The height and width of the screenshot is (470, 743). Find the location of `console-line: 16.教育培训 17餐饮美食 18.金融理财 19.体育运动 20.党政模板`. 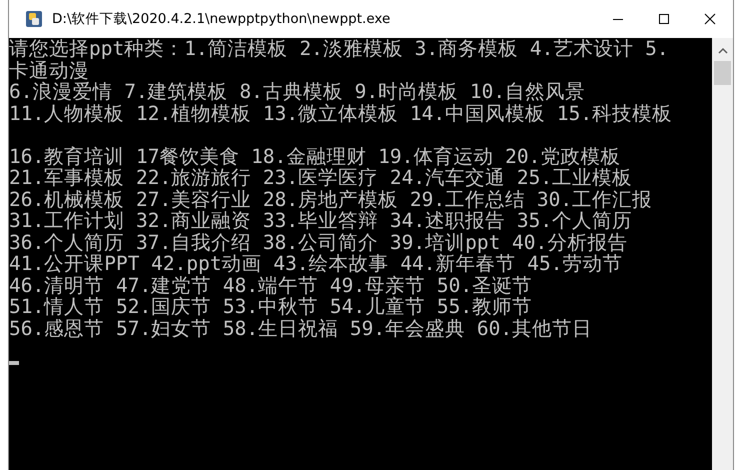

console-line: 16.教育培训 17餐饮美食 18.金融理财 19.体育运动 20.党政模板 is located at coordinates (314, 156).